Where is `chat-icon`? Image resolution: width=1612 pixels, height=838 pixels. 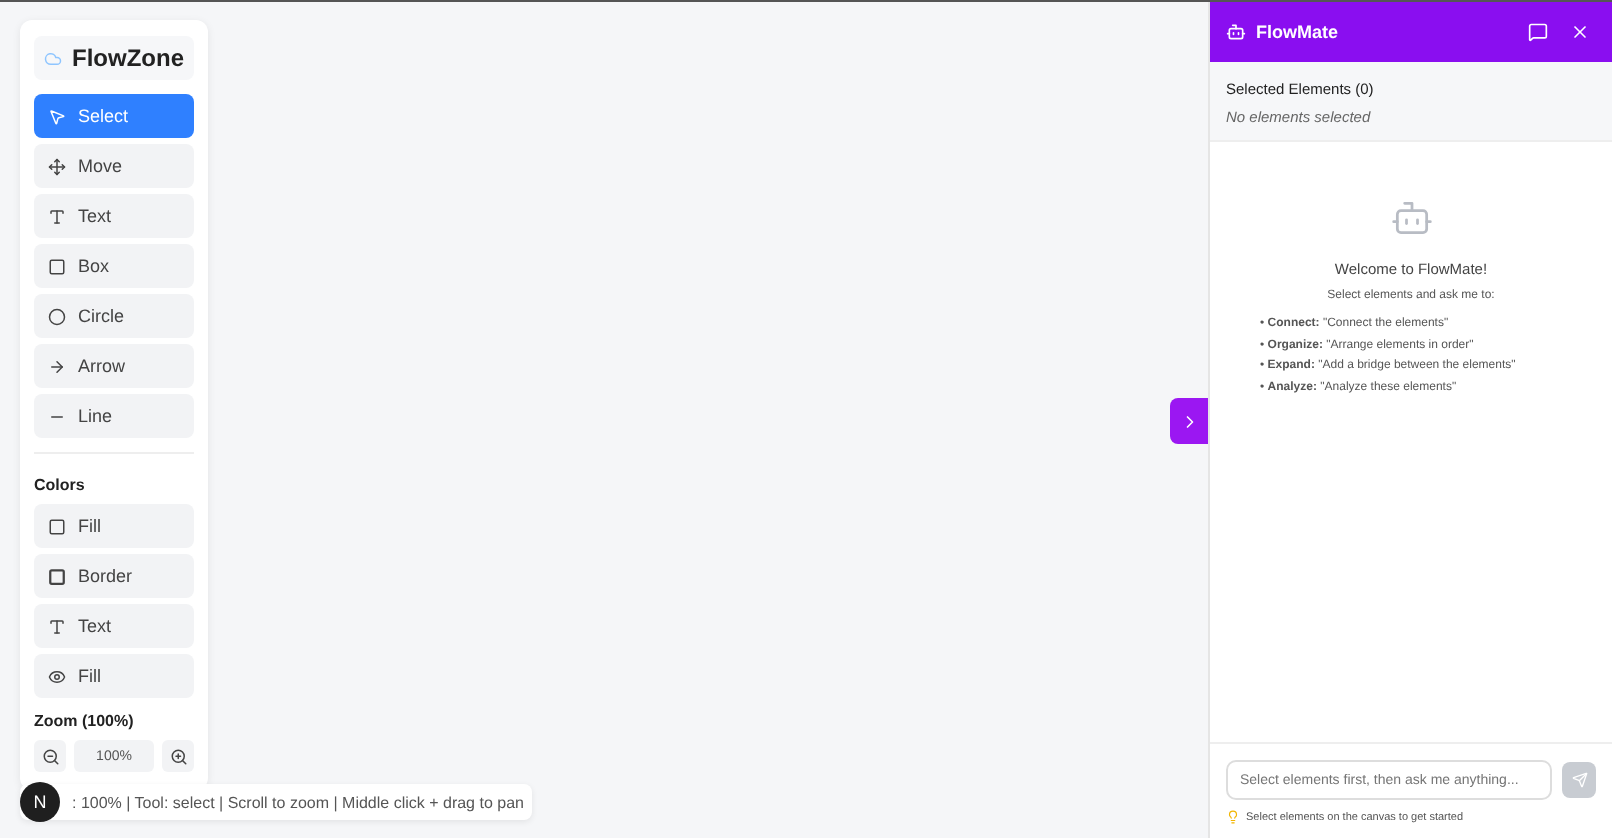 chat-icon is located at coordinates (1538, 32).